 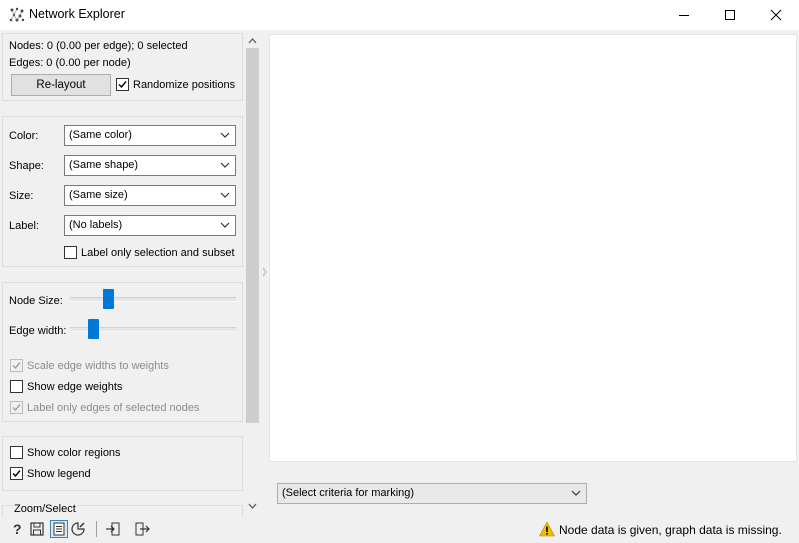 I want to click on label-combo-value: (No labels), so click(x=96, y=225).